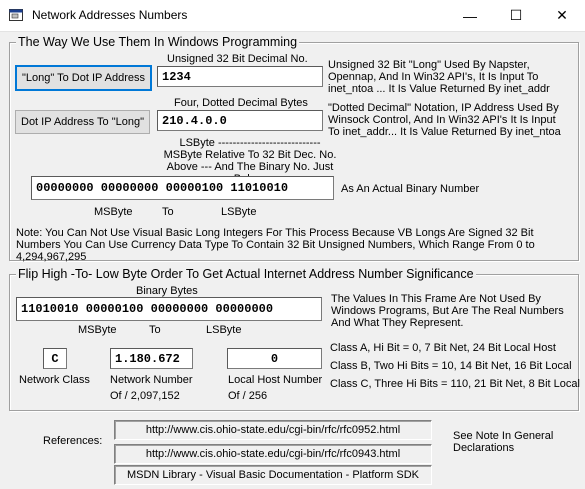  Describe the element at coordinates (151, 380) in the screenshot. I see `network-number-label: Network Number` at that location.